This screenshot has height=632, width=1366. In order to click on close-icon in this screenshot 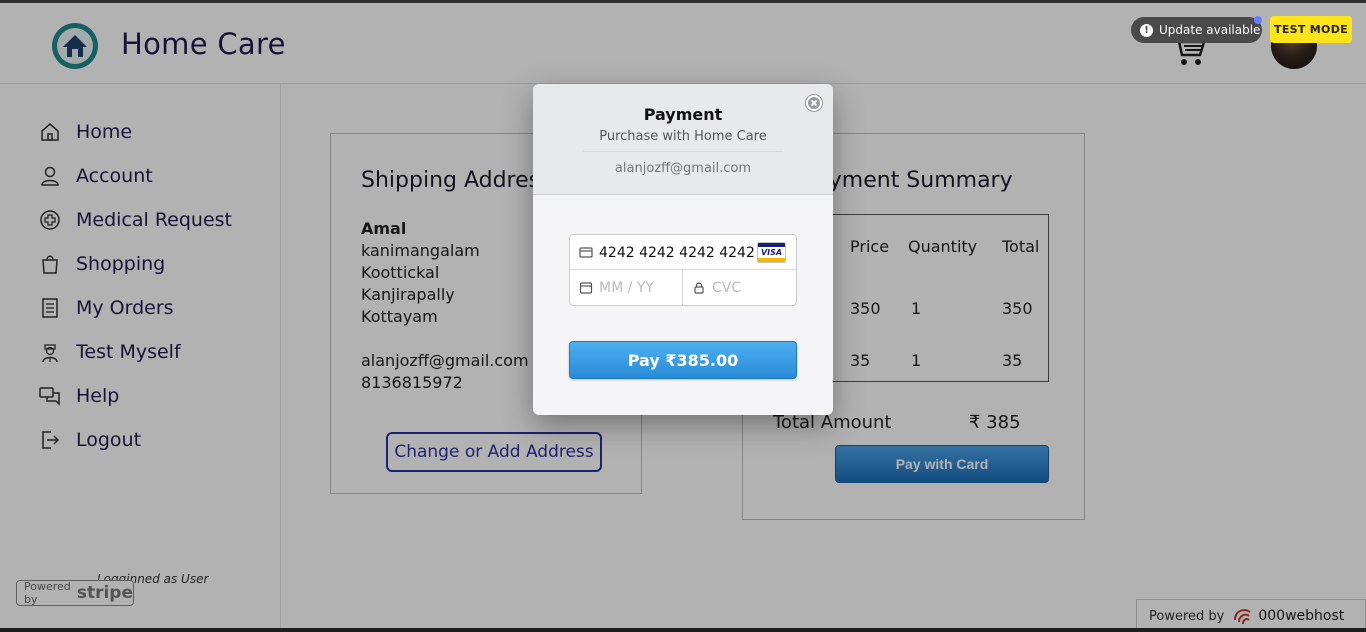, I will do `click(814, 103)`.